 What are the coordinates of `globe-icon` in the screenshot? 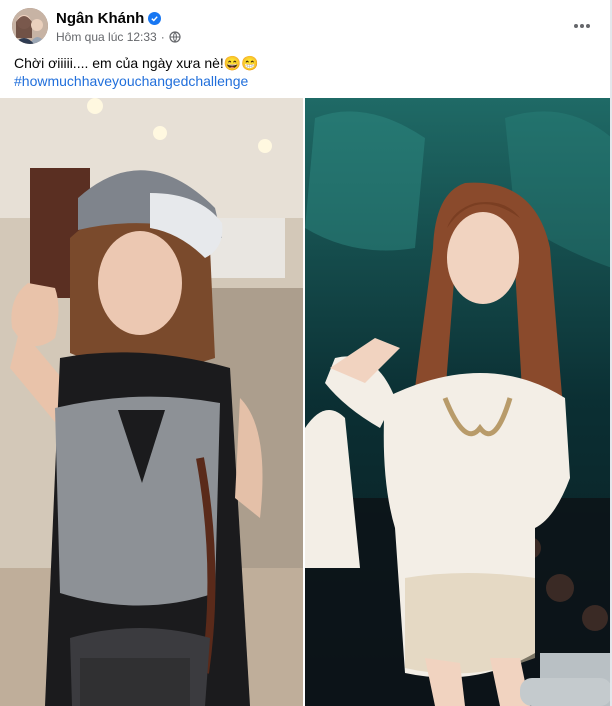 It's located at (175, 37).